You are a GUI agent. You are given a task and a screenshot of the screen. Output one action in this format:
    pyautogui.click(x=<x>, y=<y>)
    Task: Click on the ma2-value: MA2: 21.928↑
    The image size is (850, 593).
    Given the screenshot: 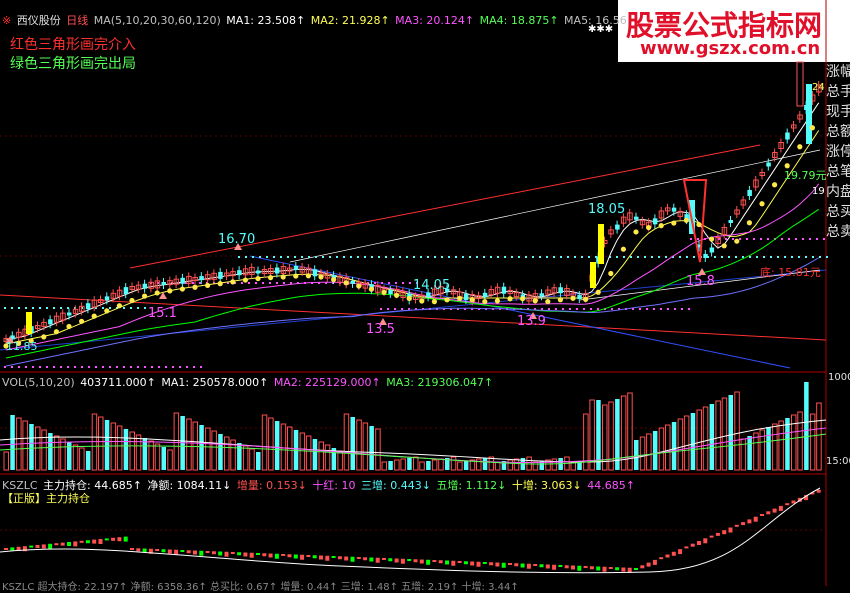 What is the action you would take?
    pyautogui.click(x=350, y=20)
    